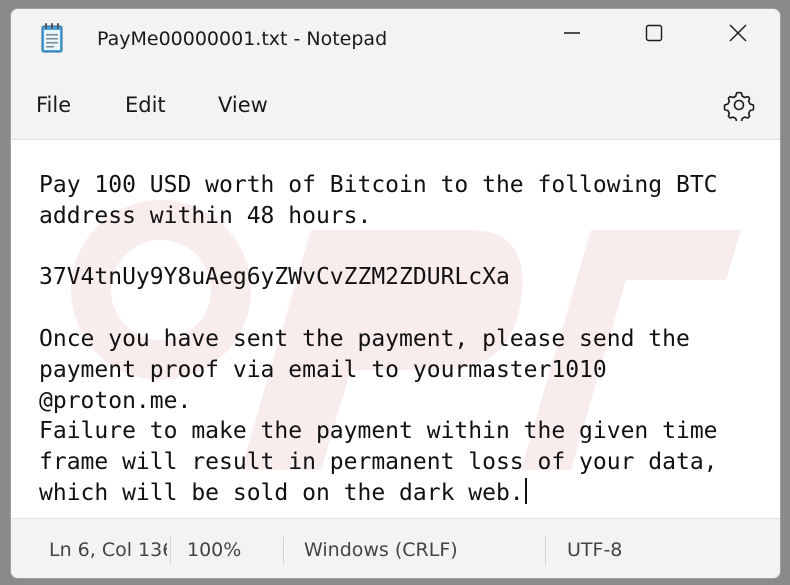 The width and height of the screenshot is (790, 585). I want to click on text-line: @proton.me., so click(115, 400).